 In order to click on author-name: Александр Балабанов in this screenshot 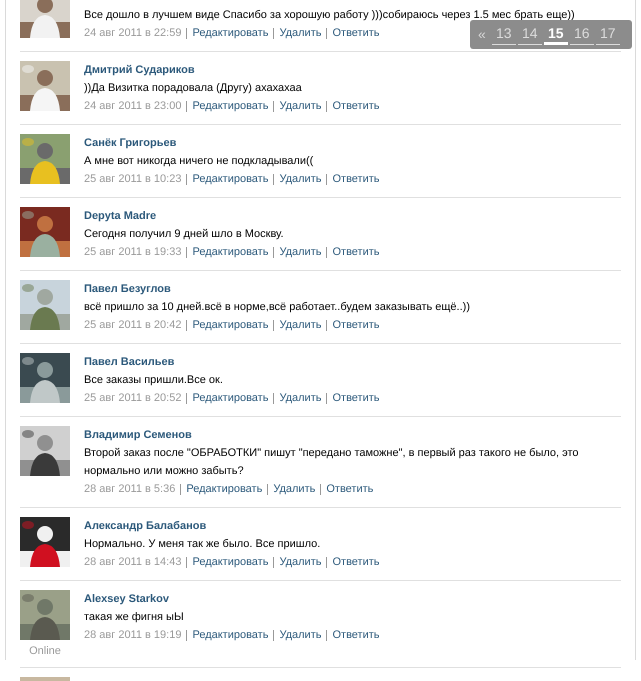, I will do `click(145, 526)`.